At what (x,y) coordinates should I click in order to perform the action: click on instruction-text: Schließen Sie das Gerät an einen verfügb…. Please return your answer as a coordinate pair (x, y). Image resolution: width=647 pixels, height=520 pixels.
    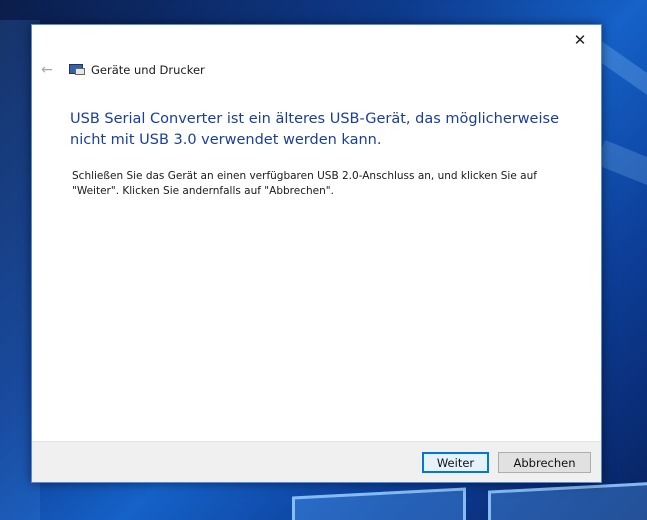
    Looking at the image, I should click on (322, 184).